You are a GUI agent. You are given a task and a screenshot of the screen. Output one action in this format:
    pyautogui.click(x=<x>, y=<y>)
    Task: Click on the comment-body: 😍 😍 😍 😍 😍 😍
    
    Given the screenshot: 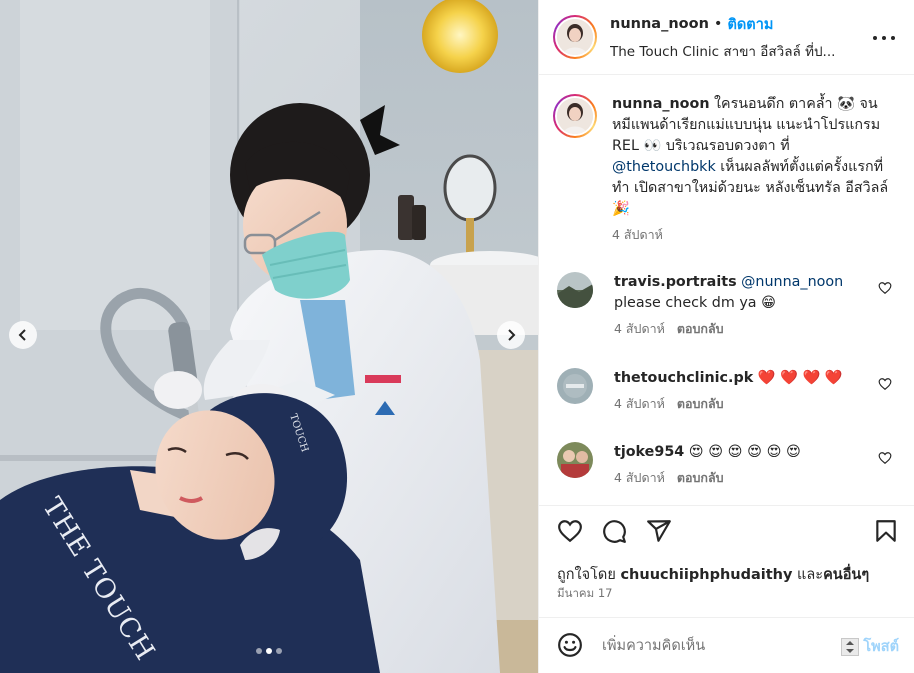 What is the action you would take?
    pyautogui.click(x=742, y=452)
    